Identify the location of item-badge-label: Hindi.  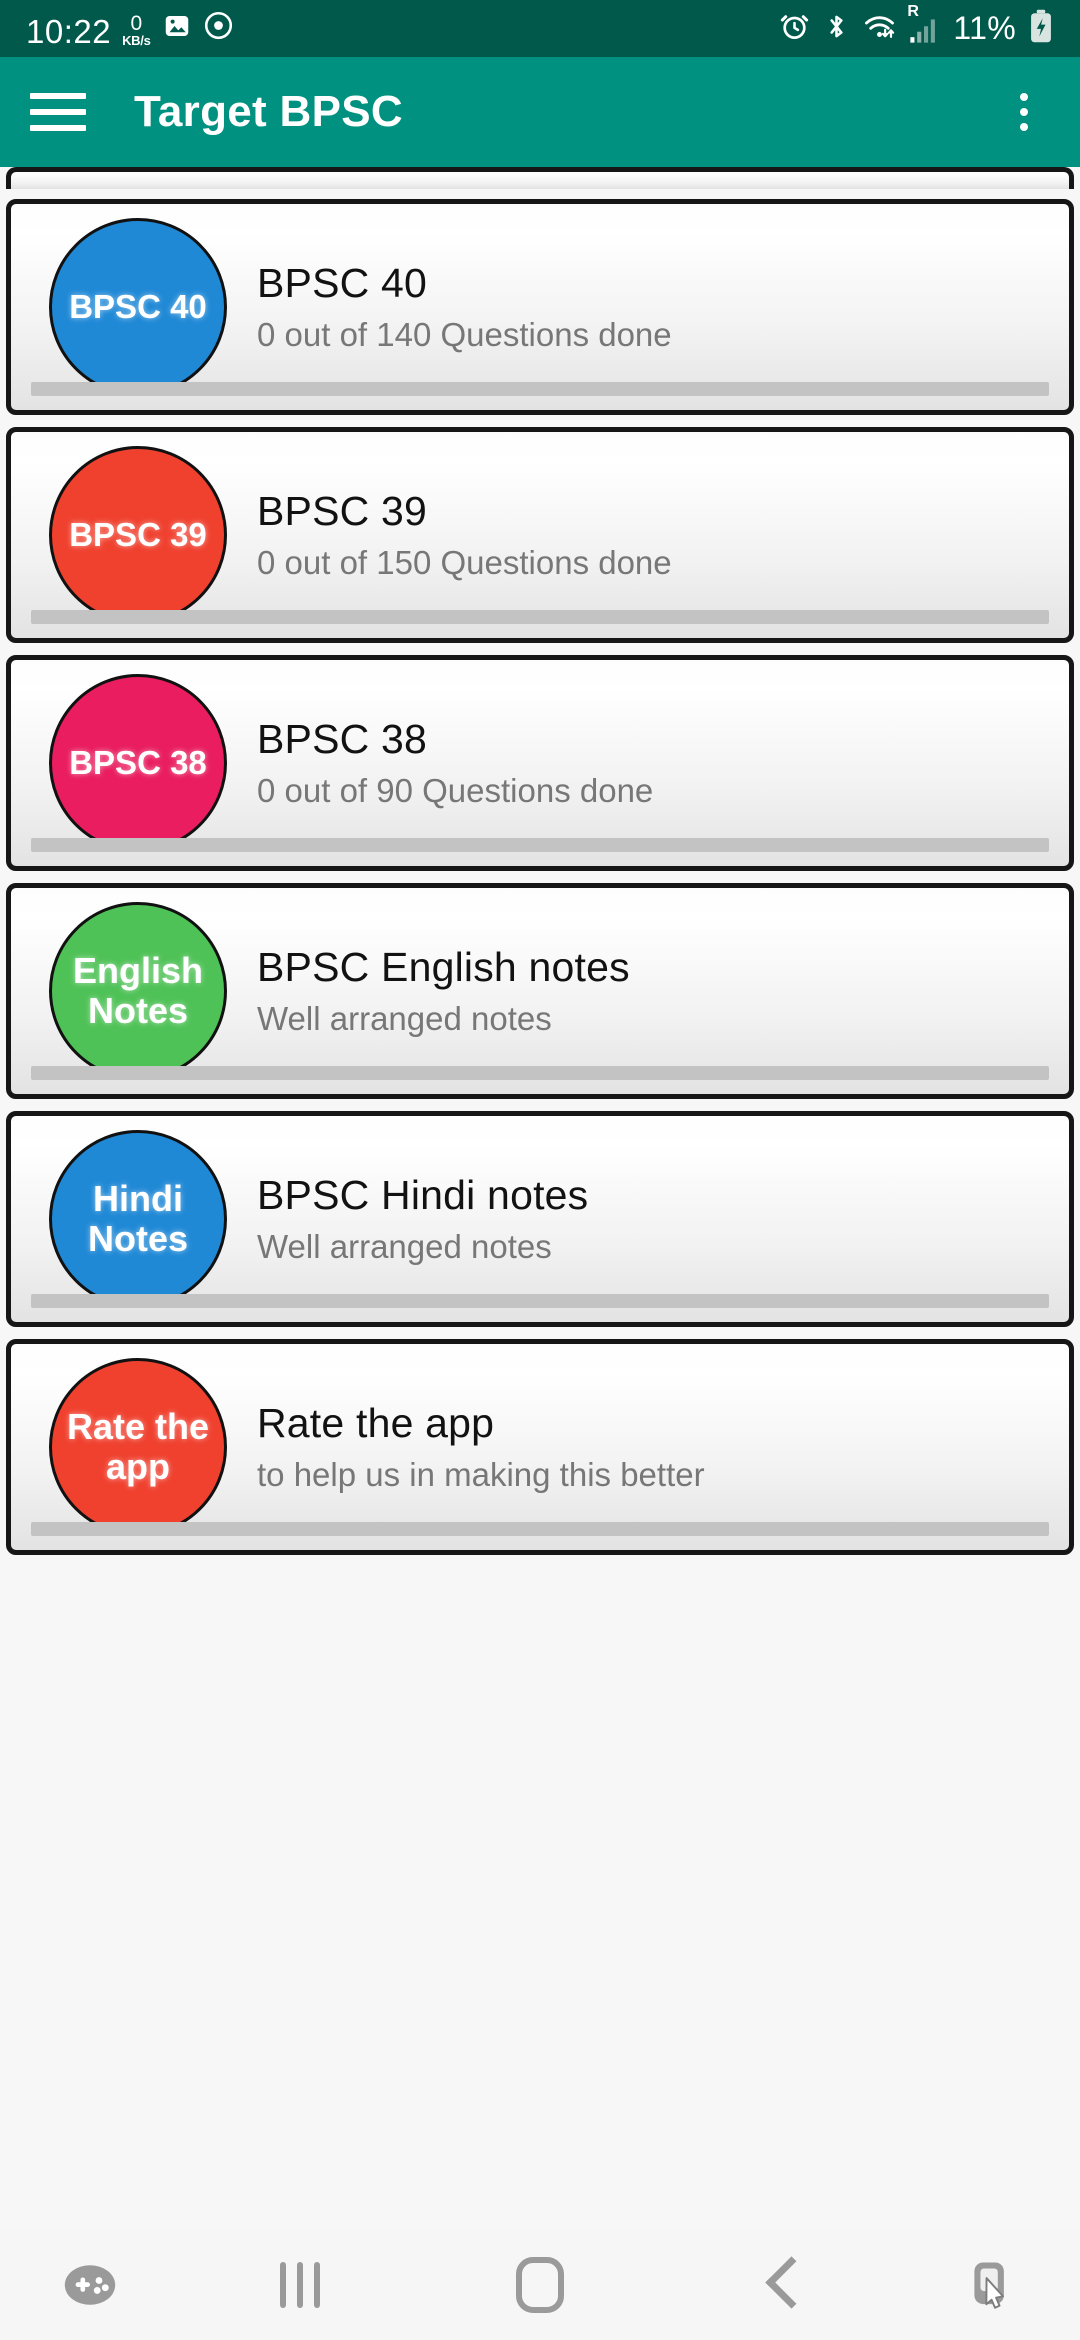
(138, 1198).